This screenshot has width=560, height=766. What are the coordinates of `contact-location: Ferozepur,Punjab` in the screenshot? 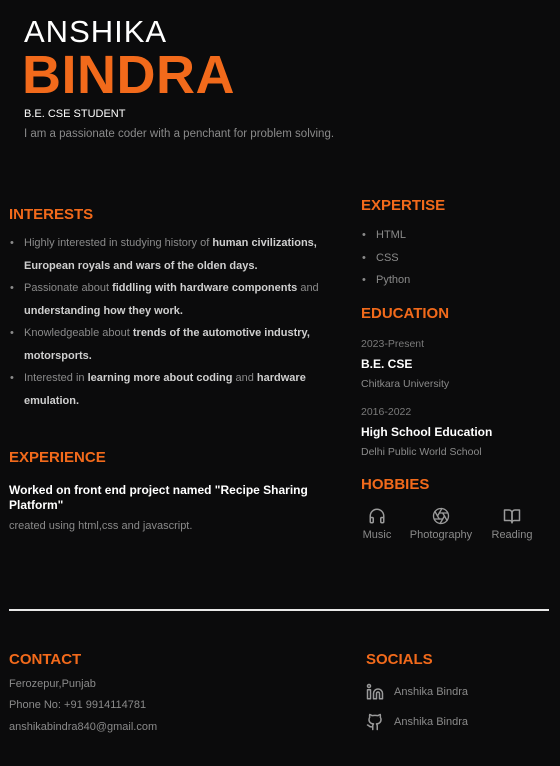 It's located at (52, 684).